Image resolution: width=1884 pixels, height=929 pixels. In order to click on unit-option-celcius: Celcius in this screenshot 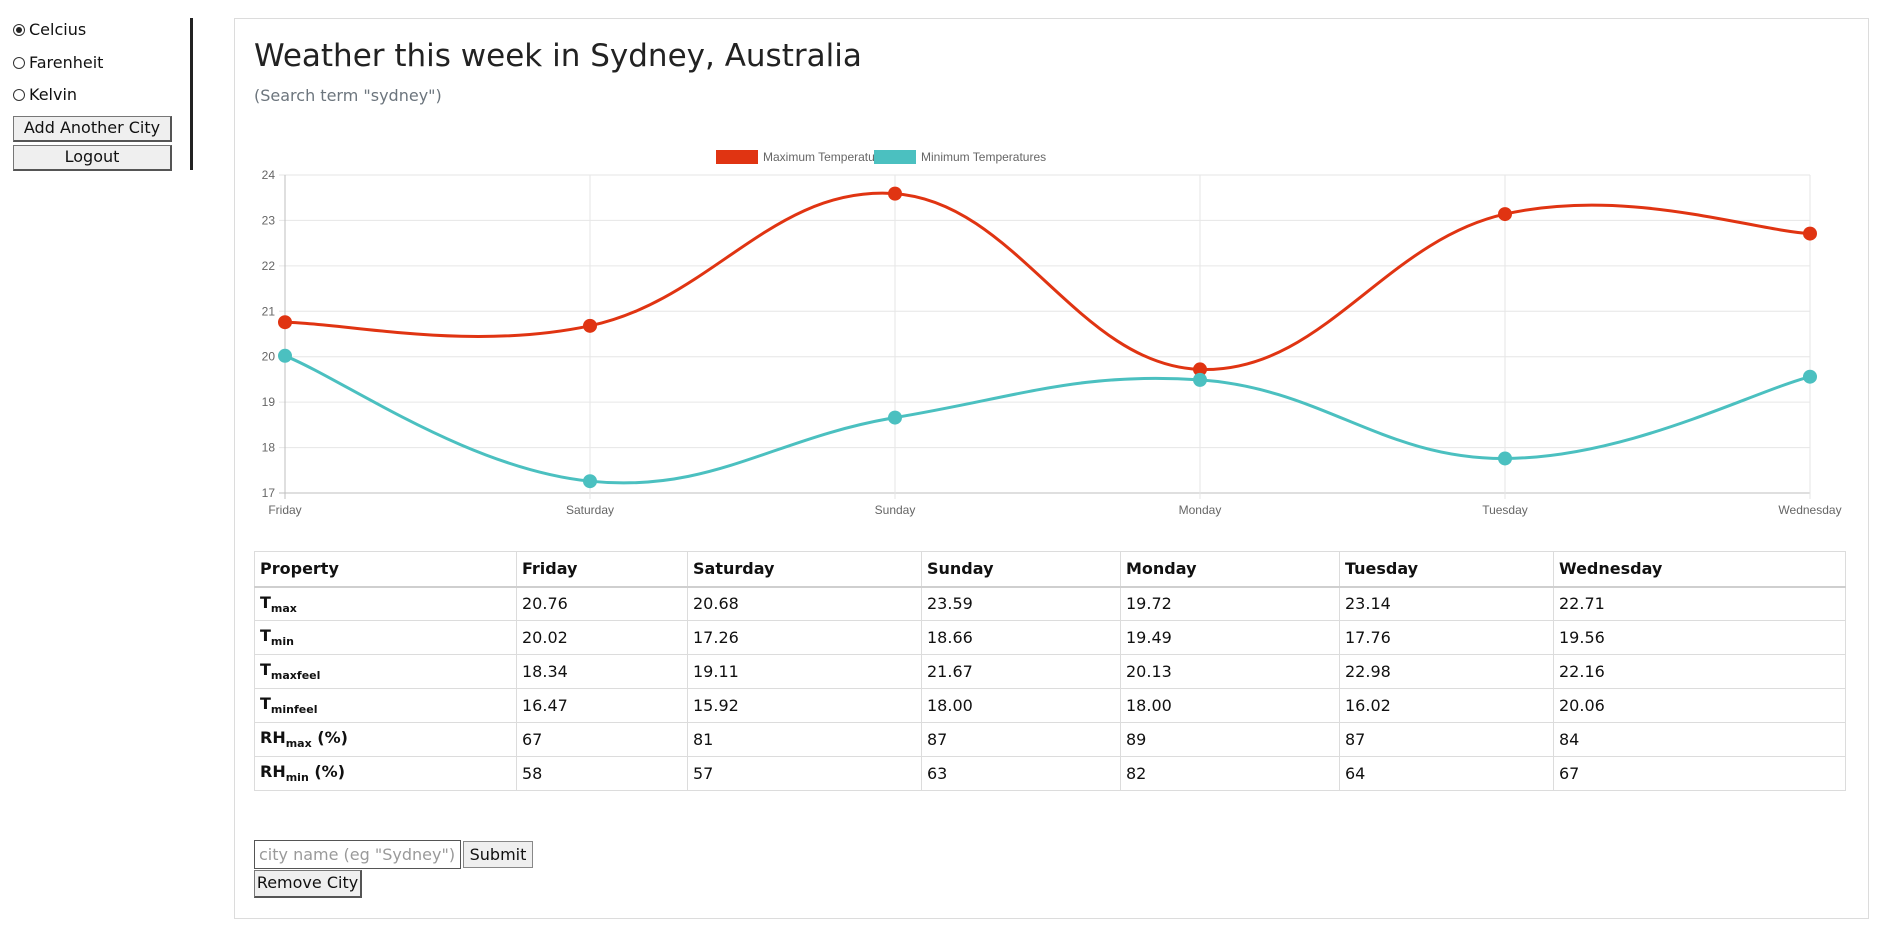, I will do `click(49, 29)`.